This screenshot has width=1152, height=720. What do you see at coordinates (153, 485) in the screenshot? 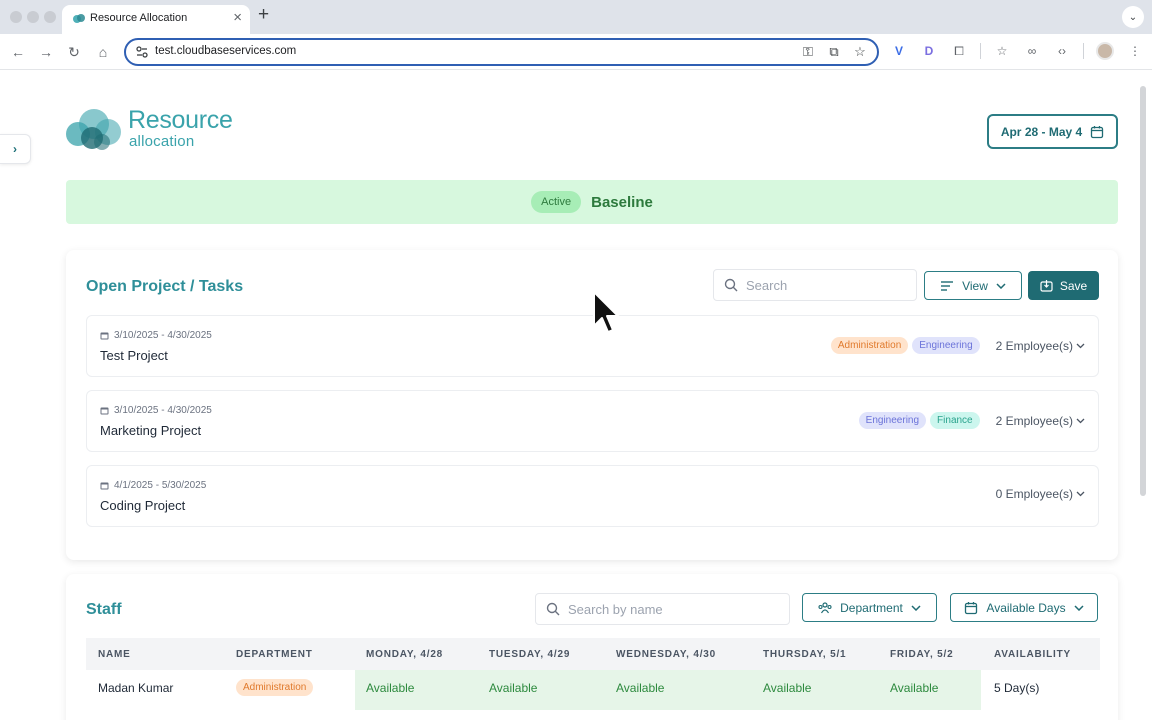
I see `project-dates: 4/1/2025 - 5/30/2025` at bounding box center [153, 485].